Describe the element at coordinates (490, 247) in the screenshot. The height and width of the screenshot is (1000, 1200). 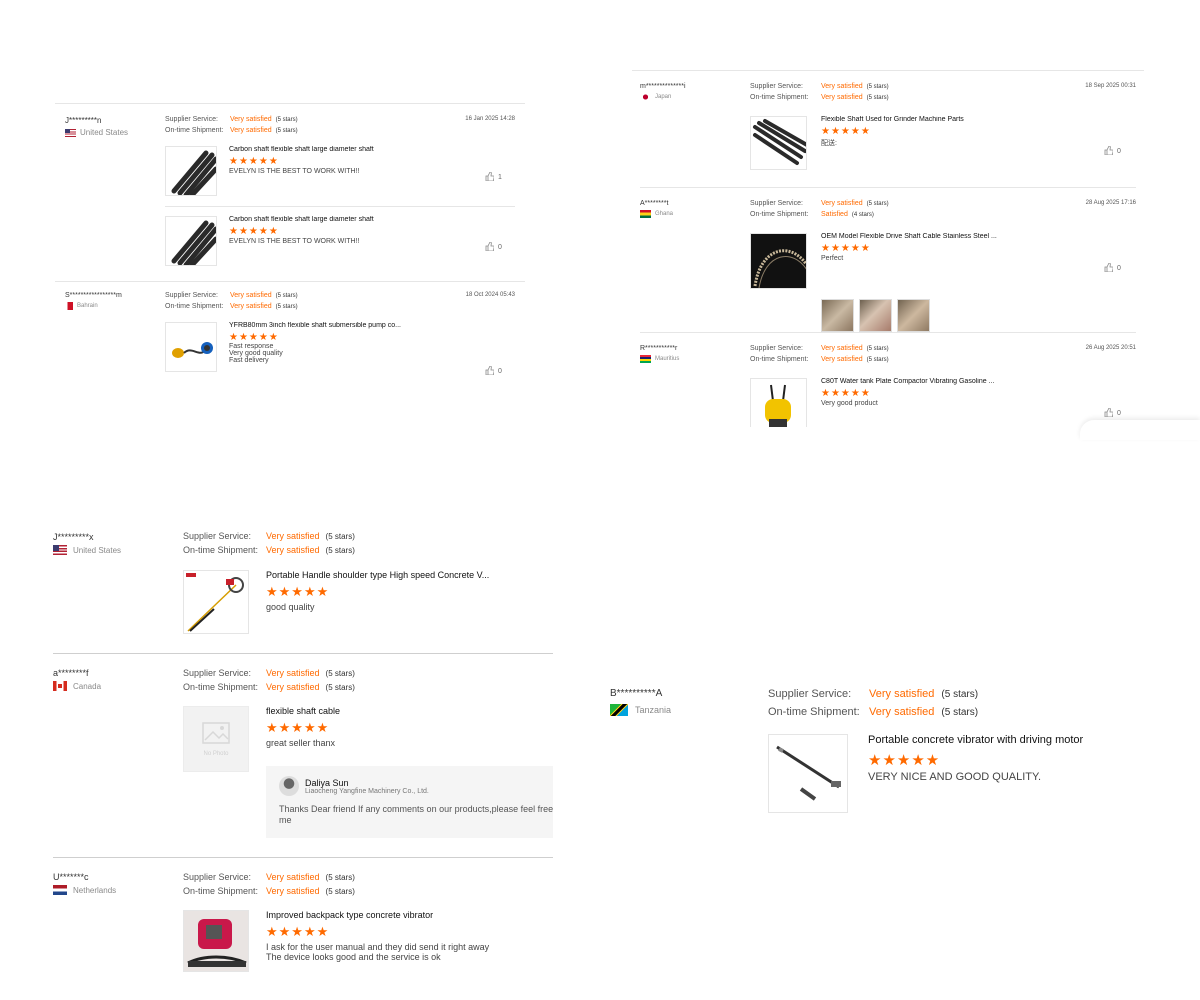
I see `thumbs-up-icon` at that location.